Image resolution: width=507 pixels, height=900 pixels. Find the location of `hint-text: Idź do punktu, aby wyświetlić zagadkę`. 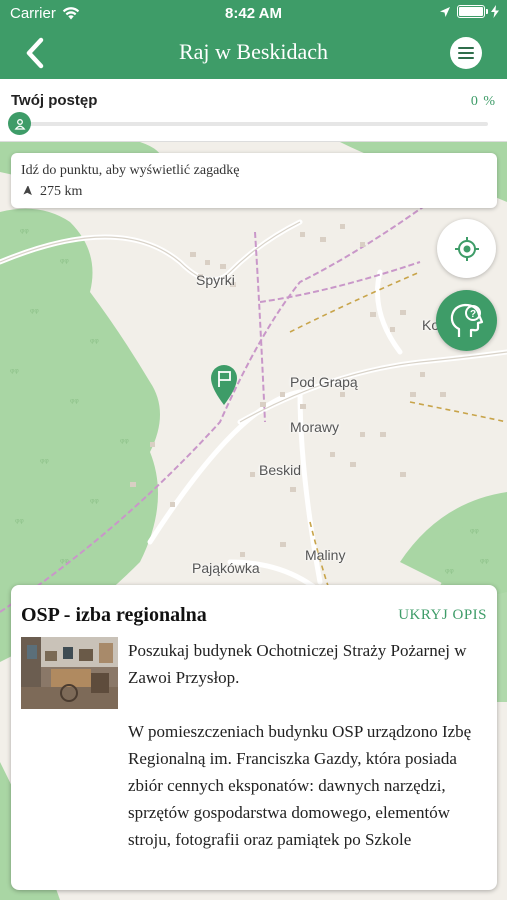

hint-text: Idź do punktu, aby wyświetlić zagadkę is located at coordinates (130, 170).